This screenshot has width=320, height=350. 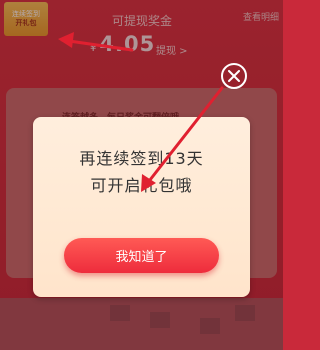 I want to click on got-it-button: 我知道了, so click(x=141, y=255).